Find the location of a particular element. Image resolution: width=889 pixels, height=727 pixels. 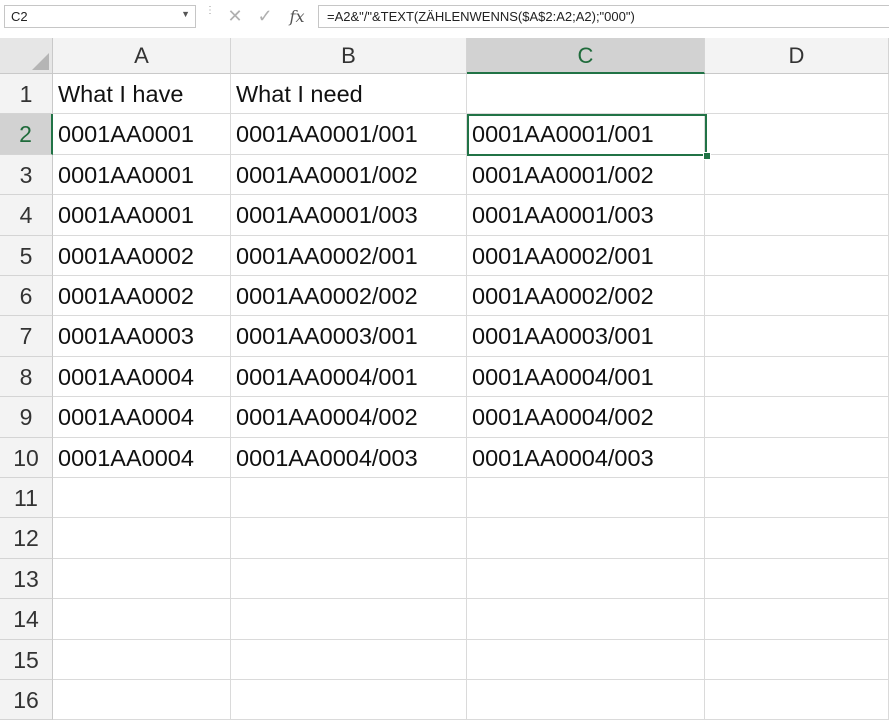

cell-a13 is located at coordinates (142, 579).